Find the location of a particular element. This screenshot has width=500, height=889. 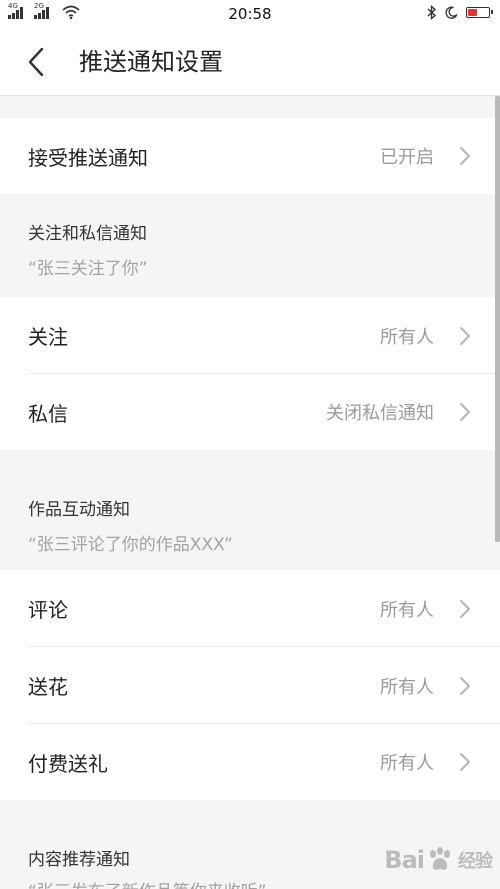

section-title: 作品互动通知 is located at coordinates (79, 510).